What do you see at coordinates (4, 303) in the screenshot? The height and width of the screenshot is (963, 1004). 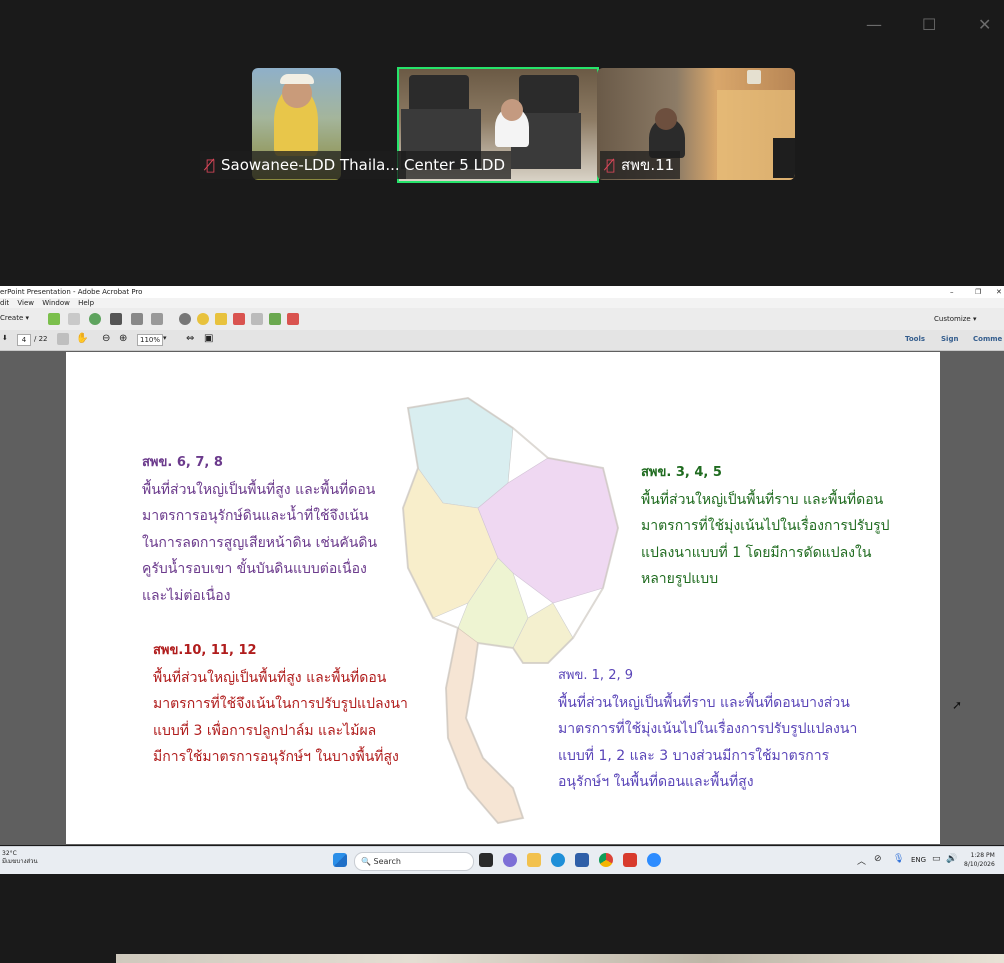 I see `menu-edit: dit` at bounding box center [4, 303].